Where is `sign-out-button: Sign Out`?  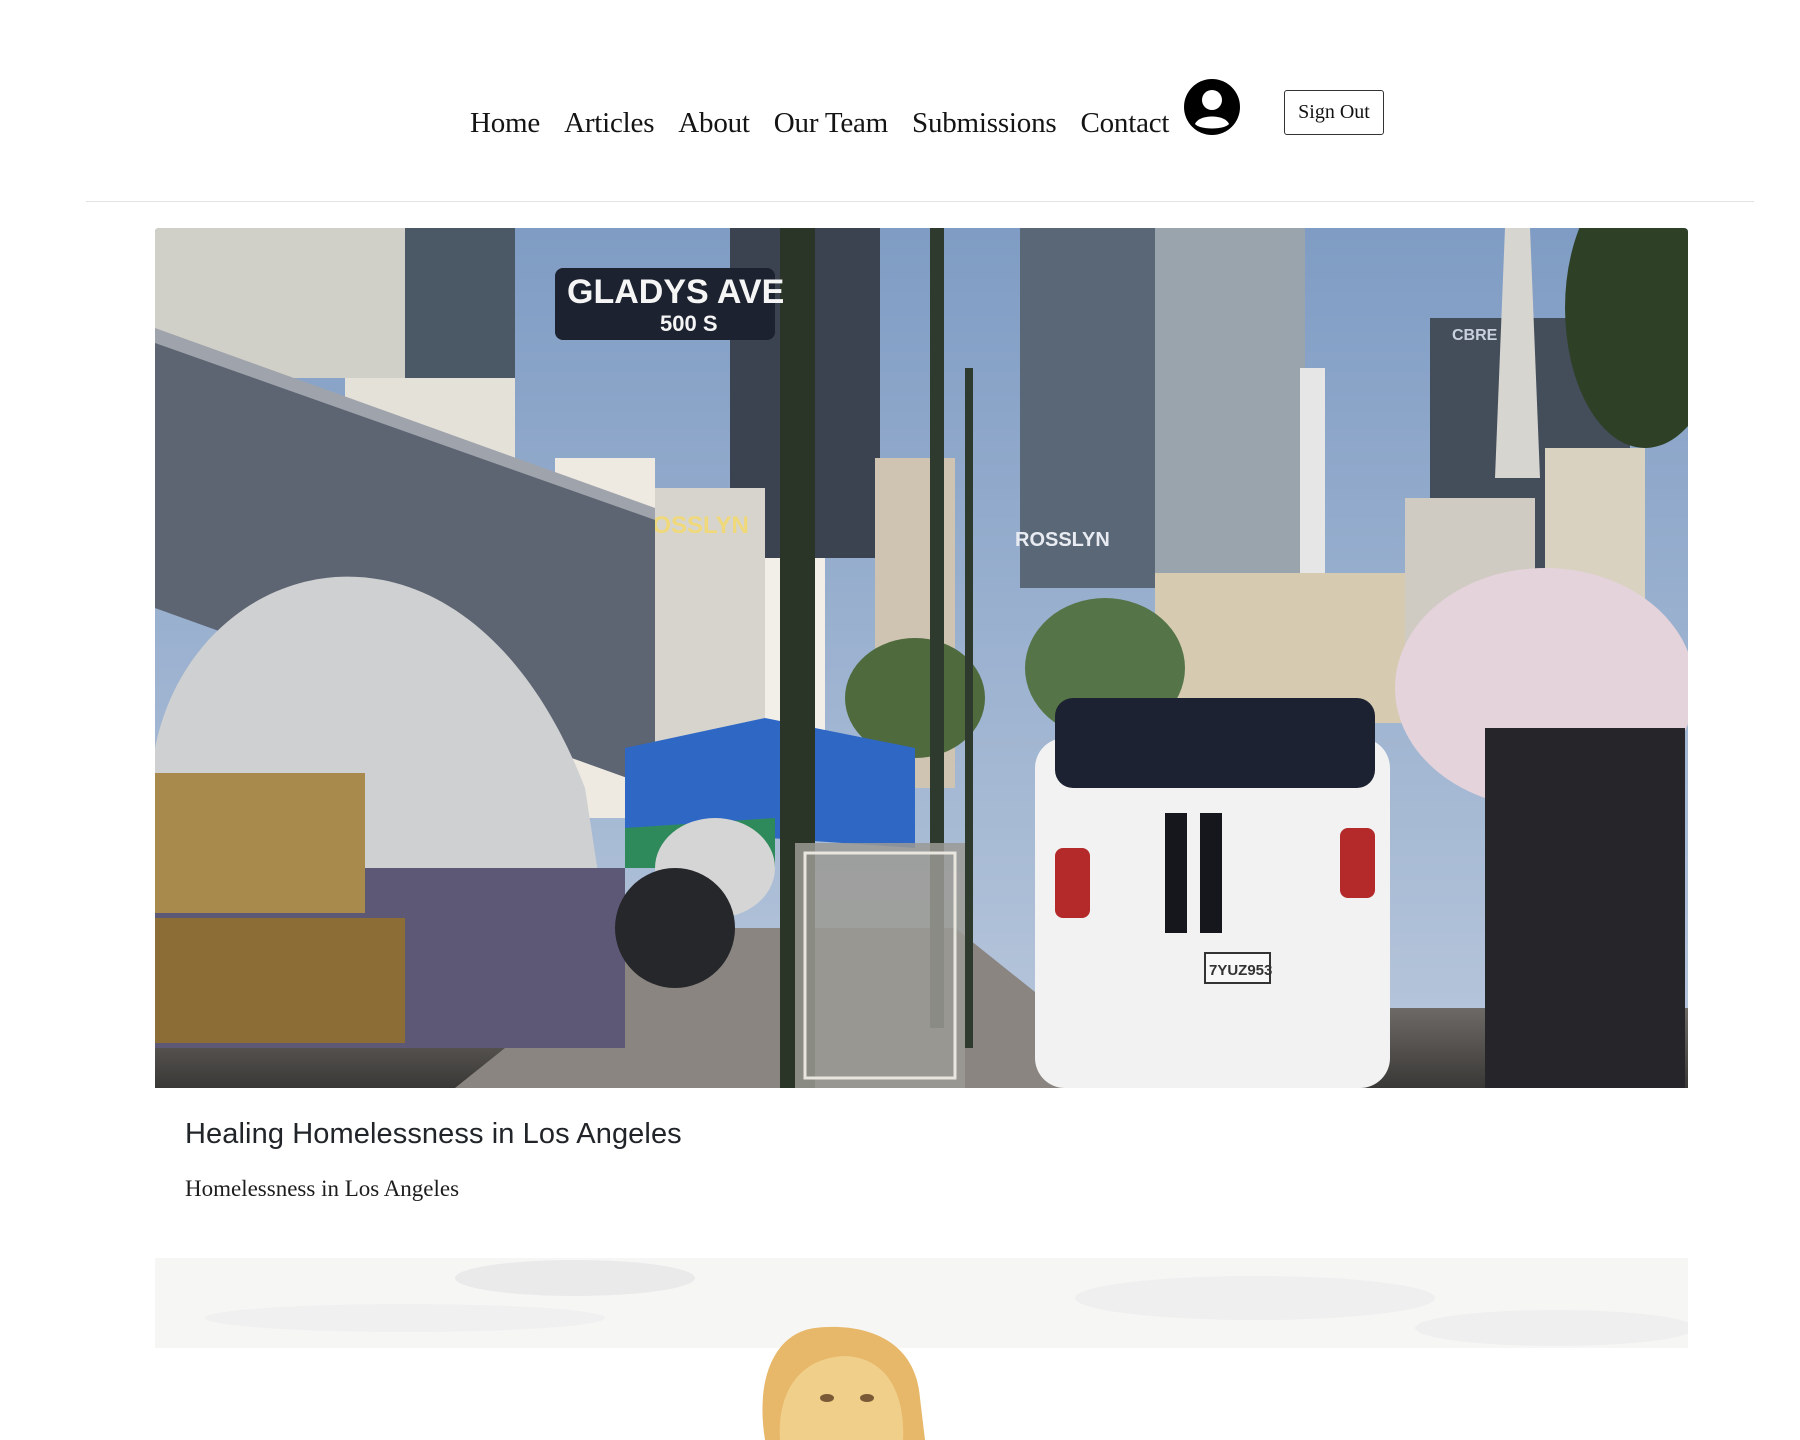 sign-out-button: Sign Out is located at coordinates (1334, 112).